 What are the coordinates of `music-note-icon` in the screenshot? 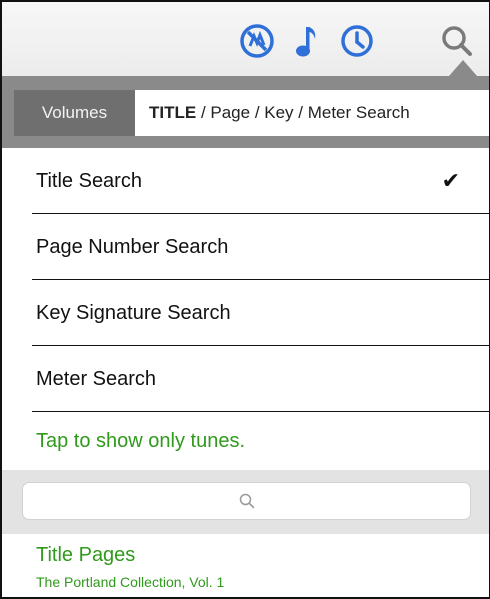 It's located at (307, 41).